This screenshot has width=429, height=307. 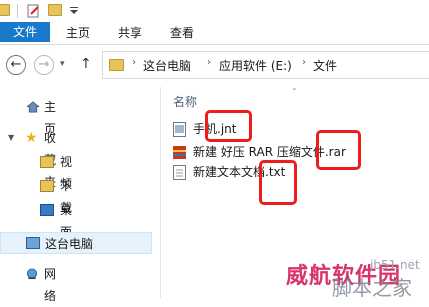 I want to click on desktop-icon, so click(x=47, y=210).